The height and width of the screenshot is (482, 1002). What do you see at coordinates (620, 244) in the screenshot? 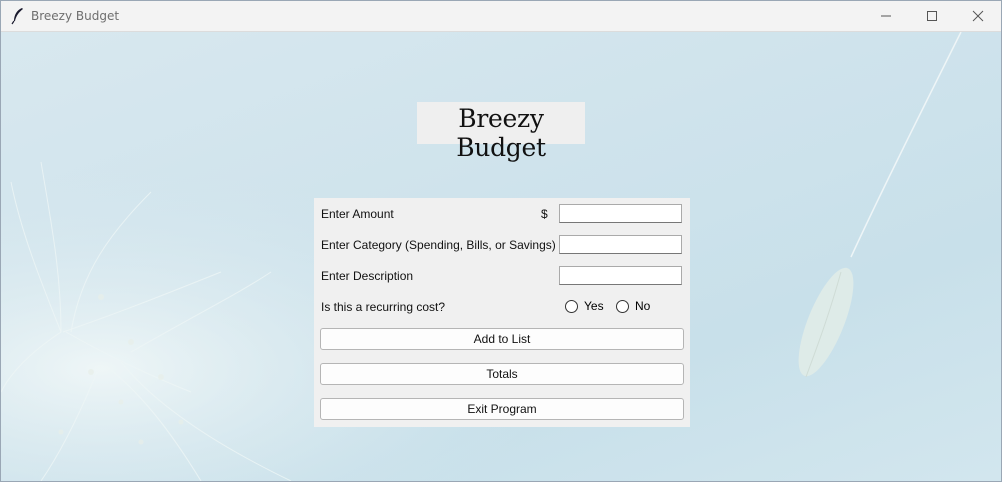
I see `category-input` at bounding box center [620, 244].